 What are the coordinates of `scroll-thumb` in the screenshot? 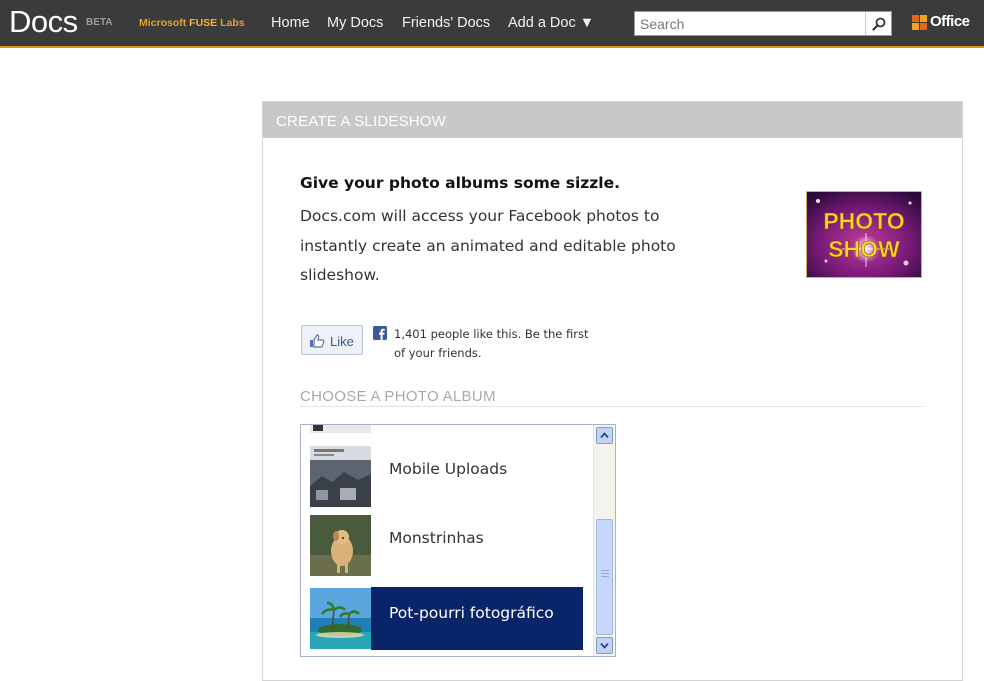 It's located at (604, 577).